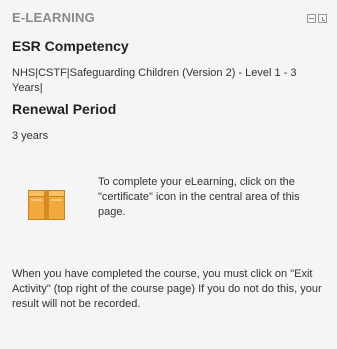 Image resolution: width=337 pixels, height=349 pixels. Describe the element at coordinates (168, 15) in the screenshot. I see `block-header: E-LEARNING` at that location.